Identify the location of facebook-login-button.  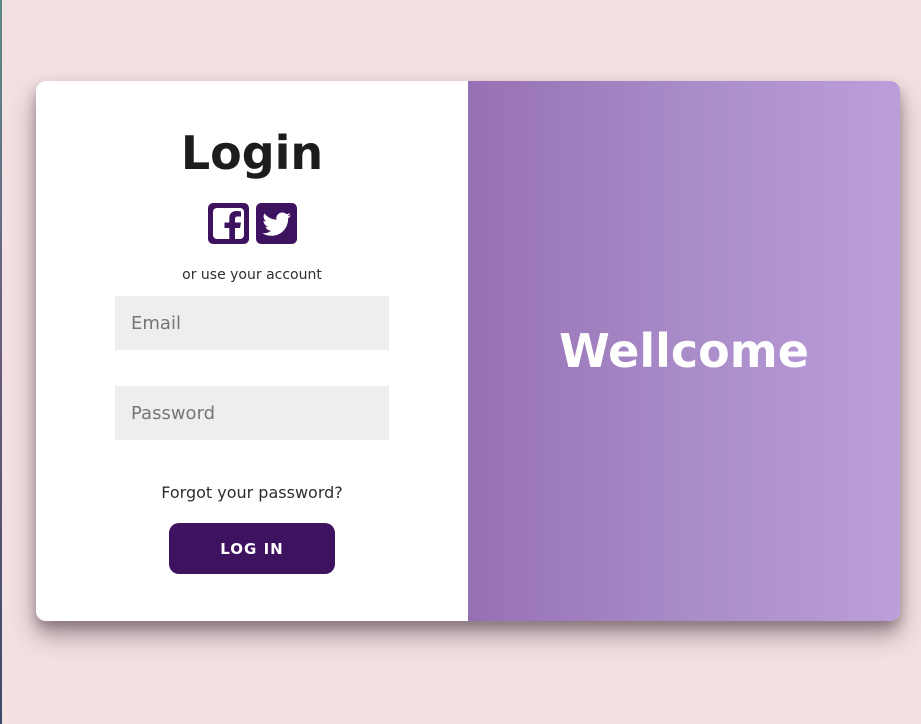
(228, 223).